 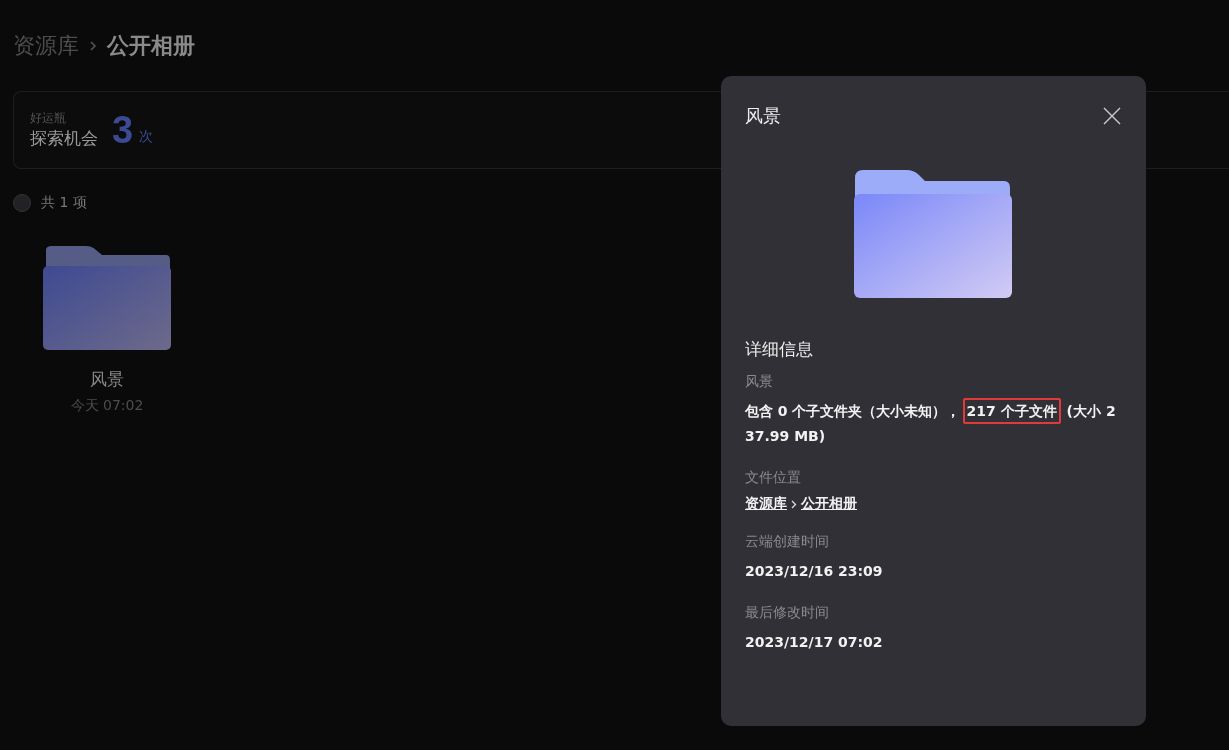 What do you see at coordinates (22, 203) in the screenshot?
I see `select-all-checkbox` at bounding box center [22, 203].